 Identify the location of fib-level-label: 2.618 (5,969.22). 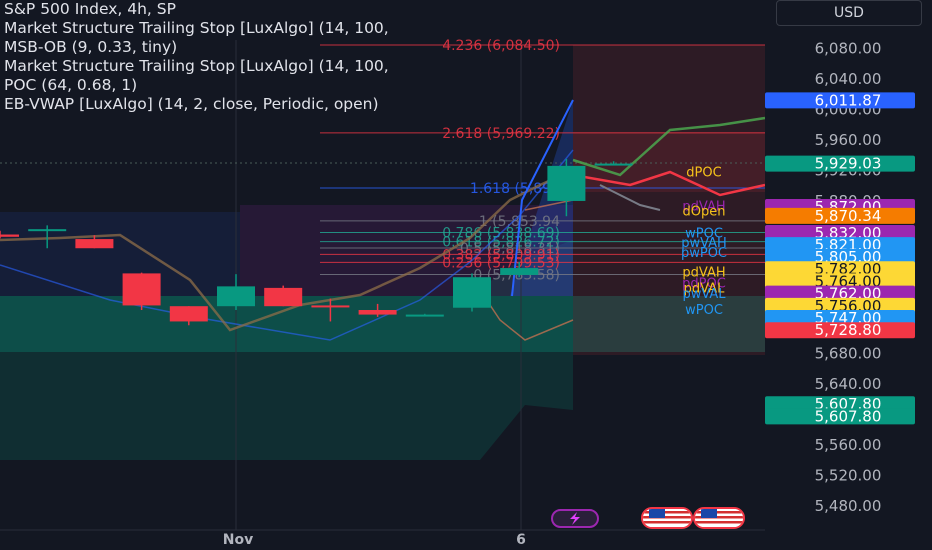
(501, 134).